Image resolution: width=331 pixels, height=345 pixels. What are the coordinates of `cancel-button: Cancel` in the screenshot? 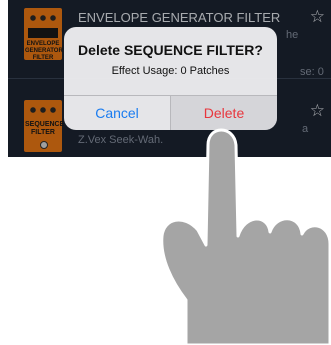 It's located at (117, 113).